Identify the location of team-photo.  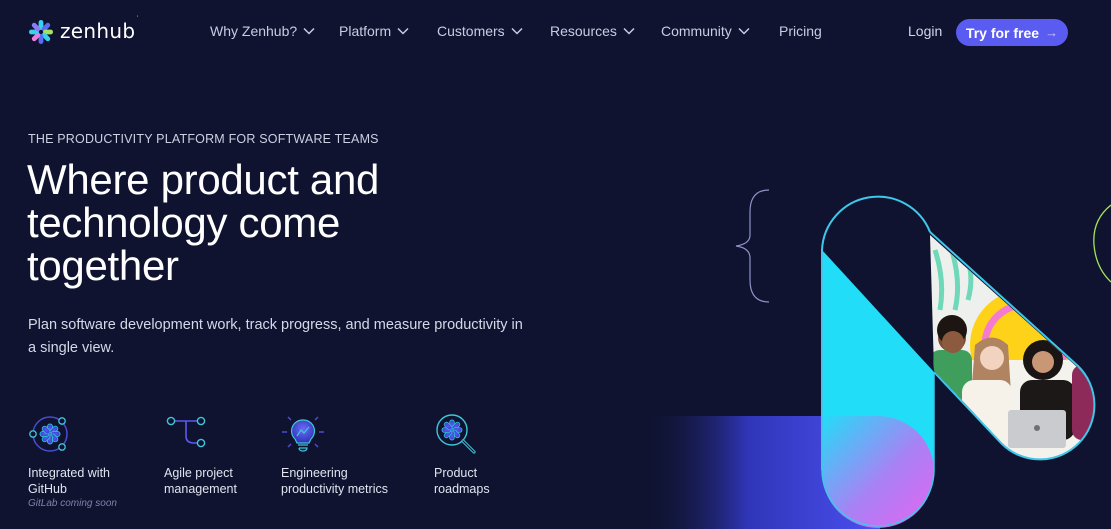
(1012, 347).